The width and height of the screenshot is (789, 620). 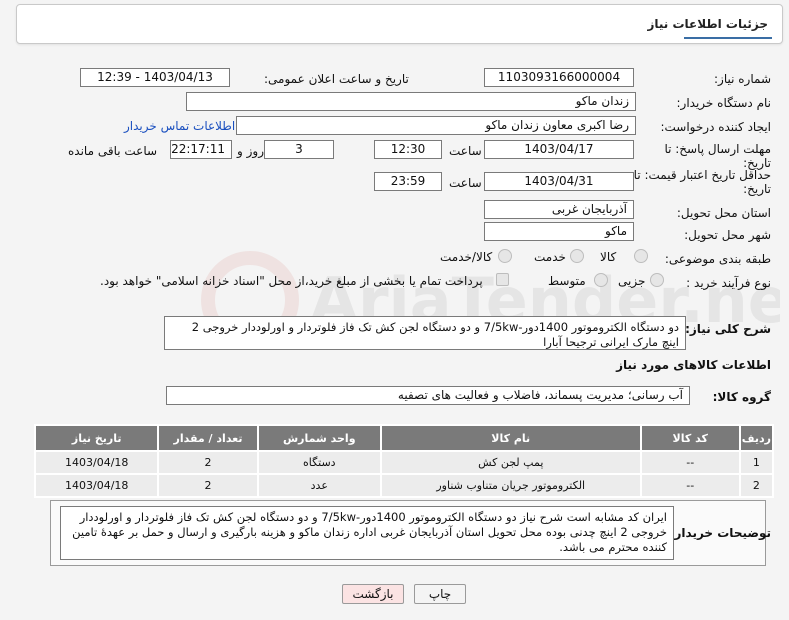 I want to click on days-label: روز و, so click(x=250, y=151).